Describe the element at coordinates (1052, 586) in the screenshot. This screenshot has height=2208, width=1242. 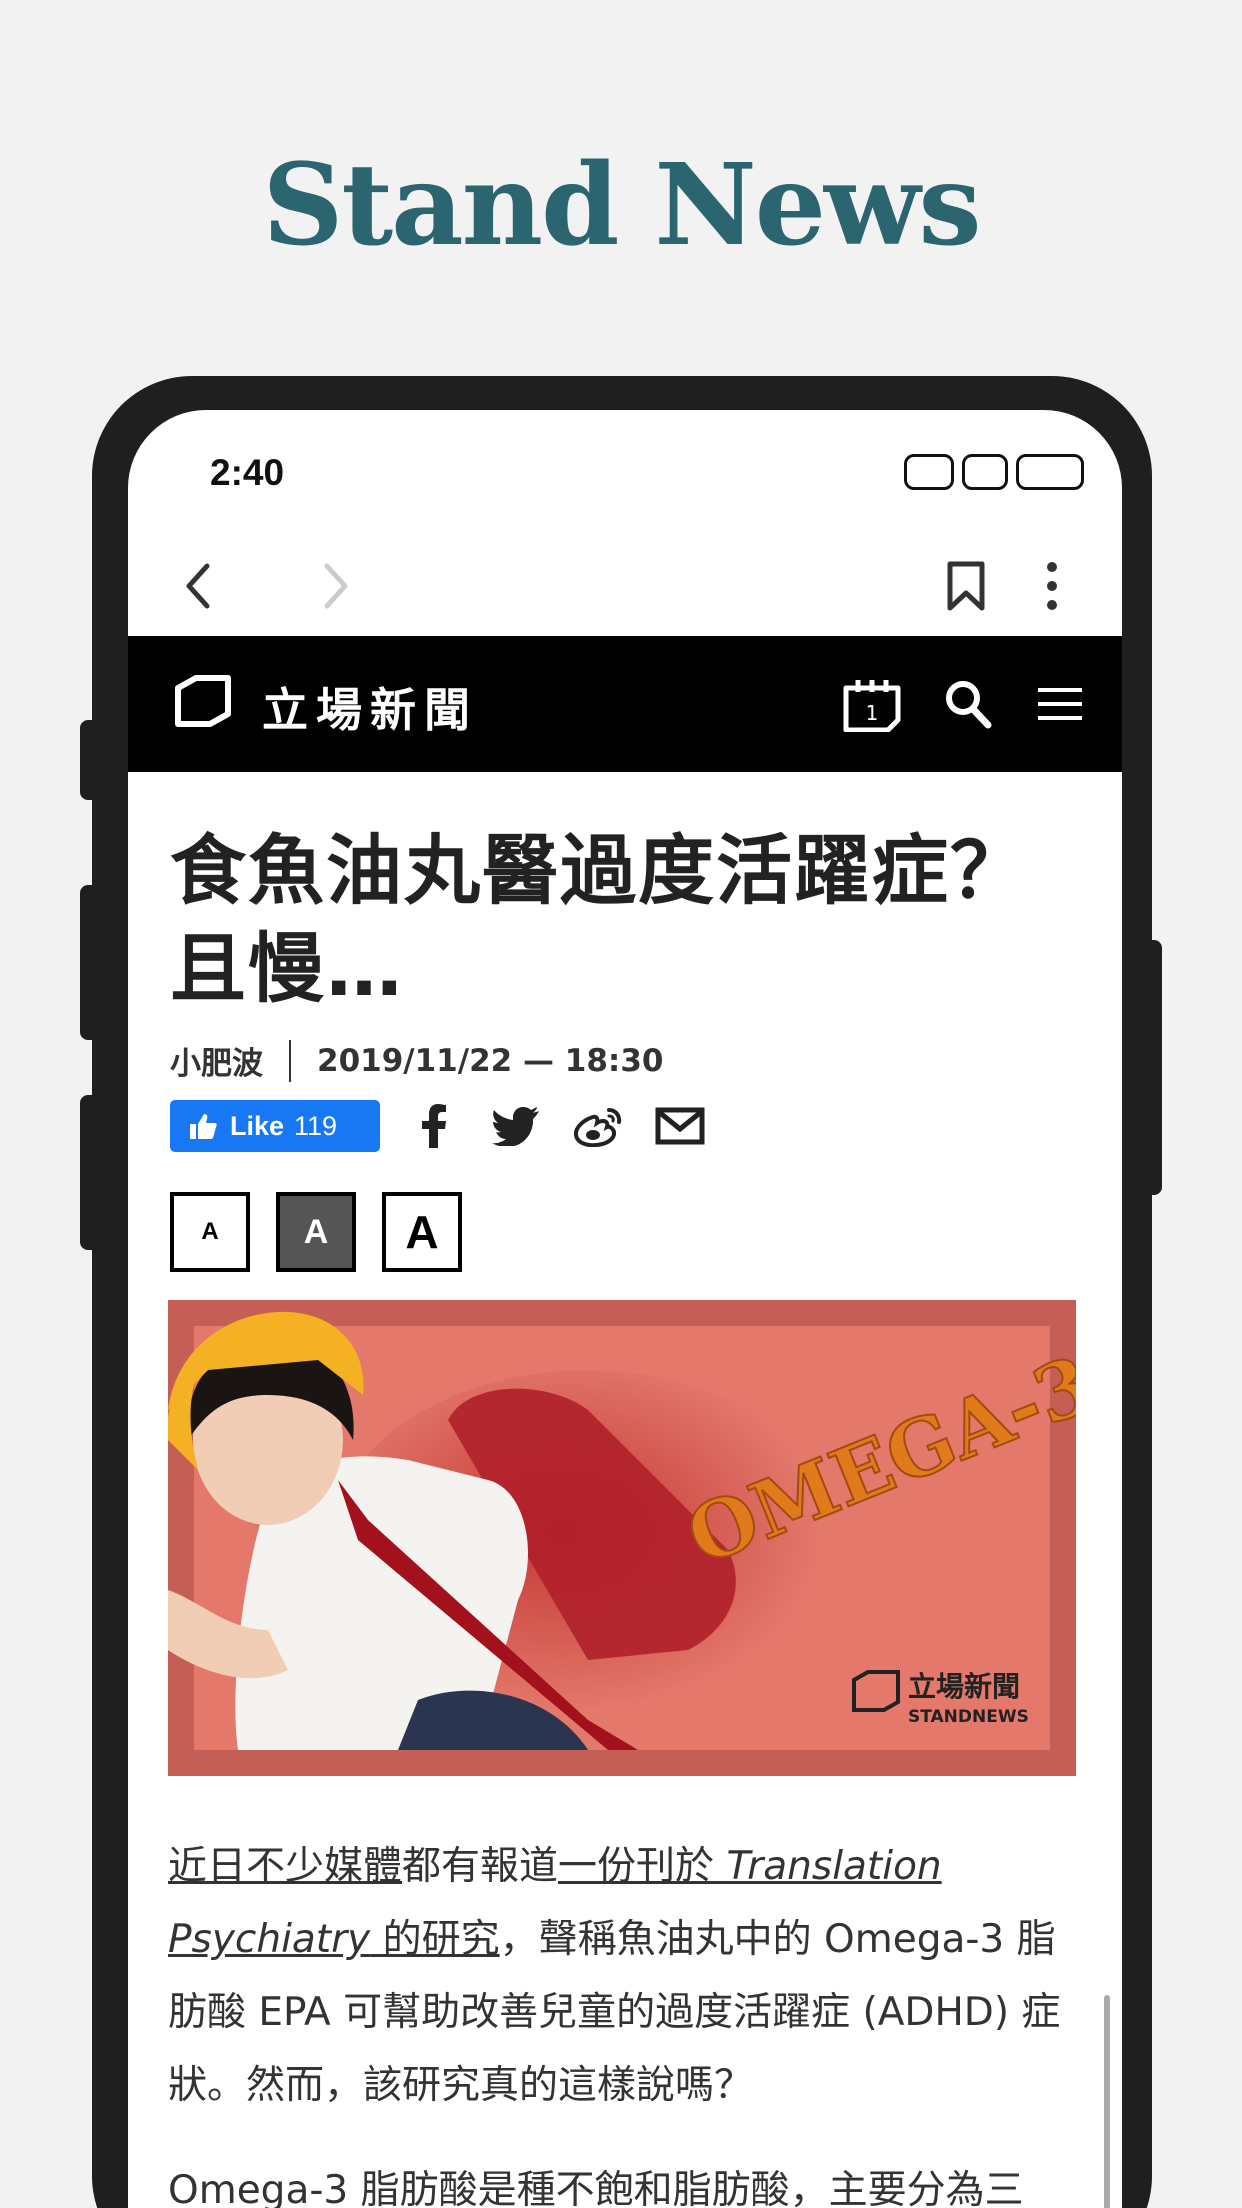
I see `more-vertical-icon` at that location.